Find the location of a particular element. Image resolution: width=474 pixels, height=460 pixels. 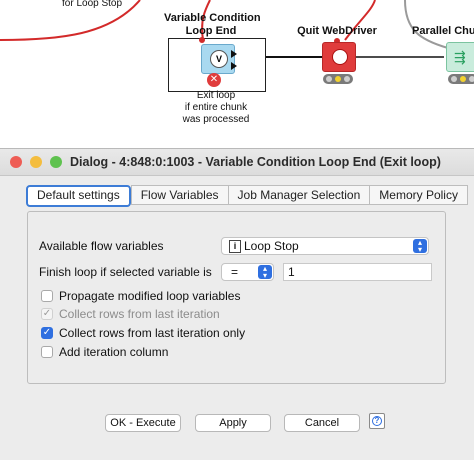

annotation-text: for Loop Stop is located at coordinates (92, 4).